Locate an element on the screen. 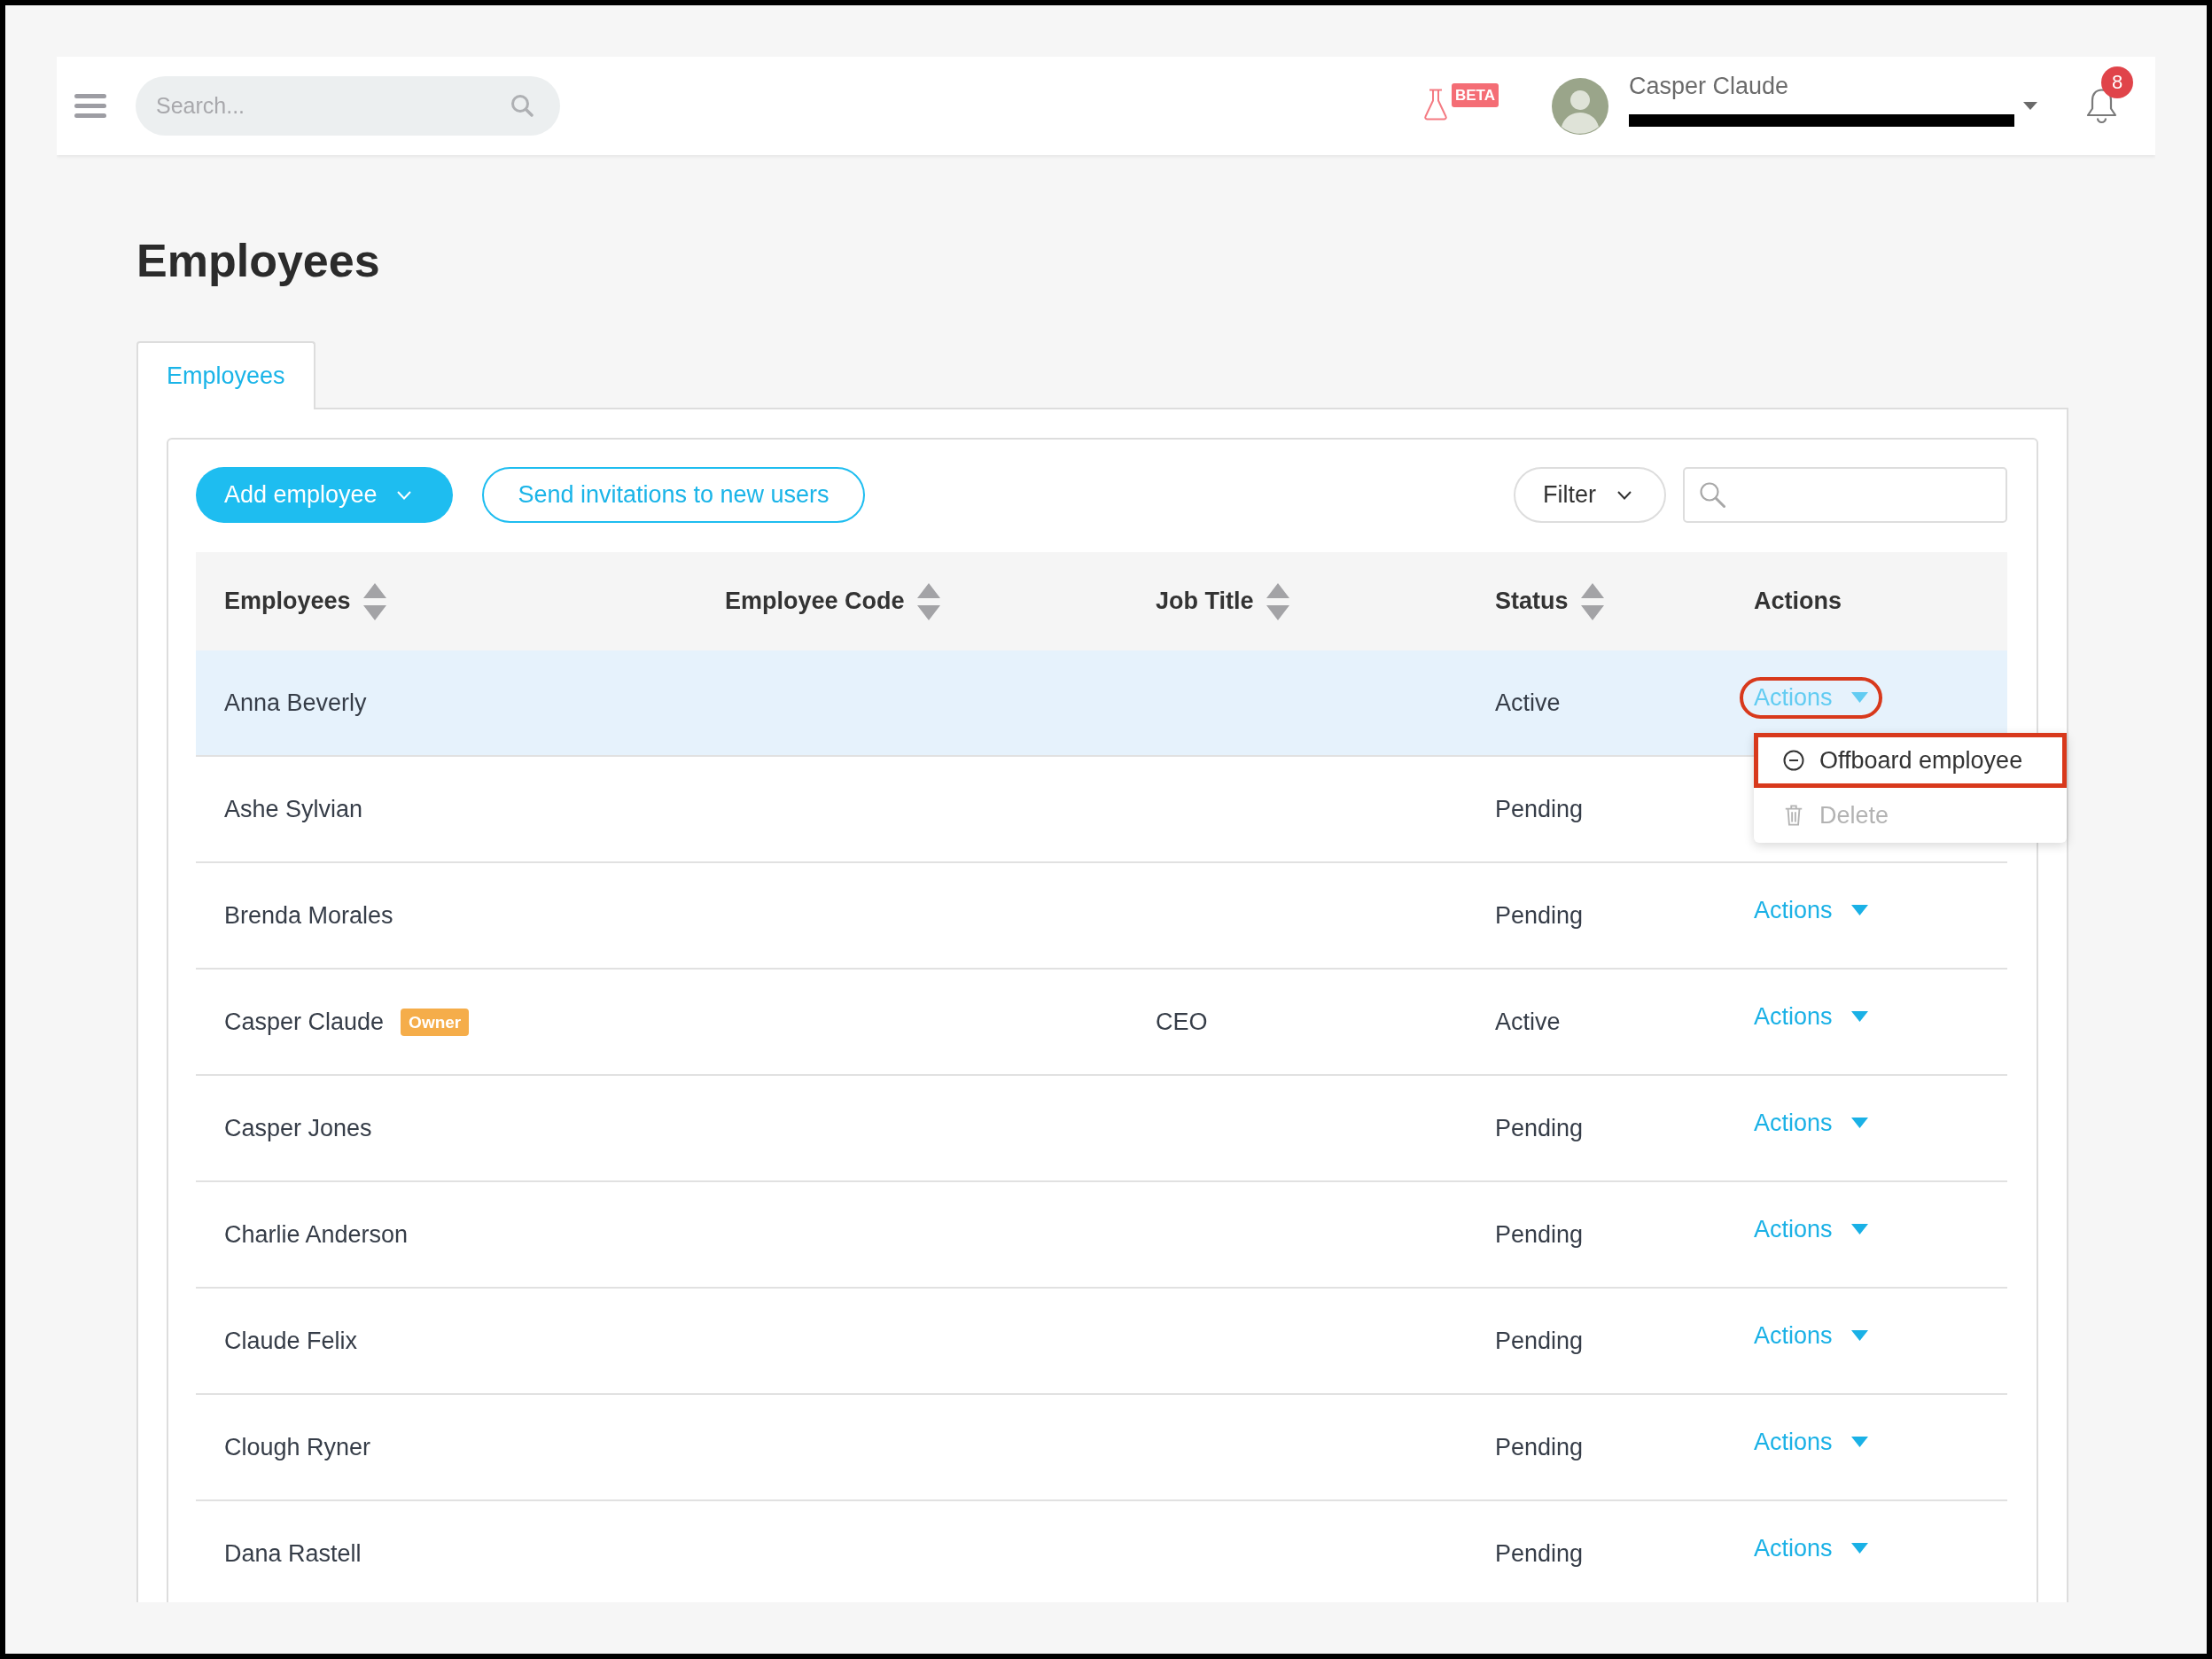 The image size is (2212, 1659). user-name: Casper Claude is located at coordinates (1709, 86).